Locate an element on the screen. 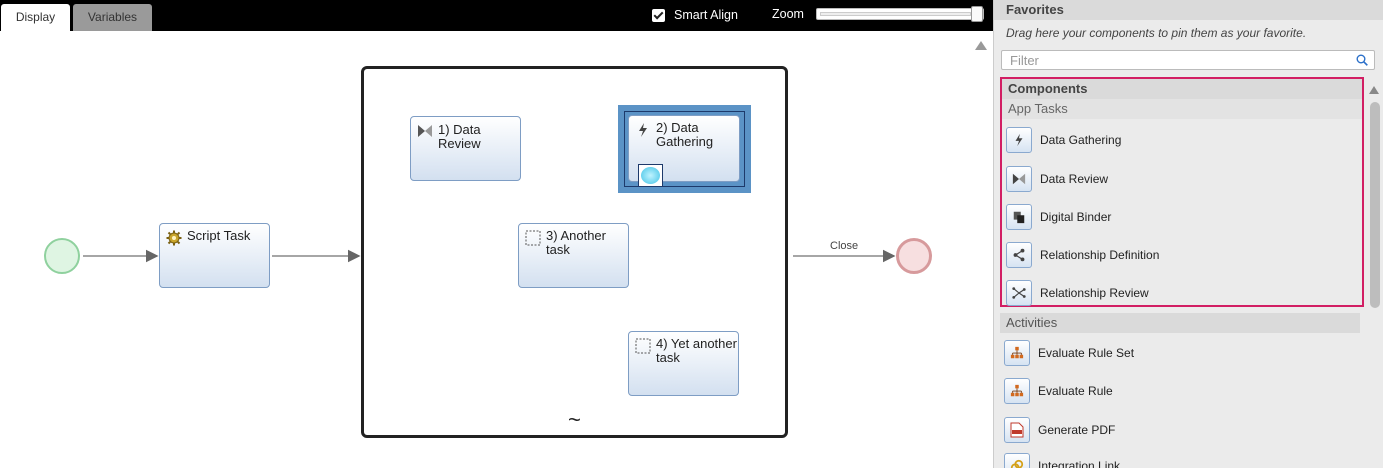  panel-scrollbar is located at coordinates (1375, 205).